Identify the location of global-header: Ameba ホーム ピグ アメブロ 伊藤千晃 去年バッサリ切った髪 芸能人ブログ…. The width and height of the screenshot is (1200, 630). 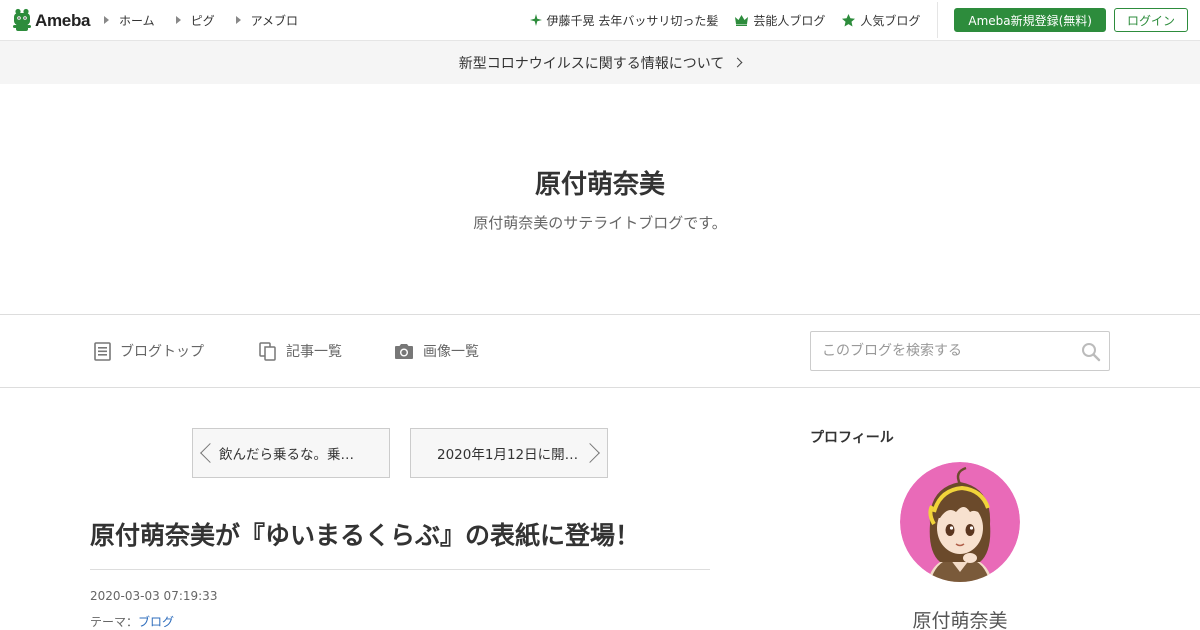
(600, 20).